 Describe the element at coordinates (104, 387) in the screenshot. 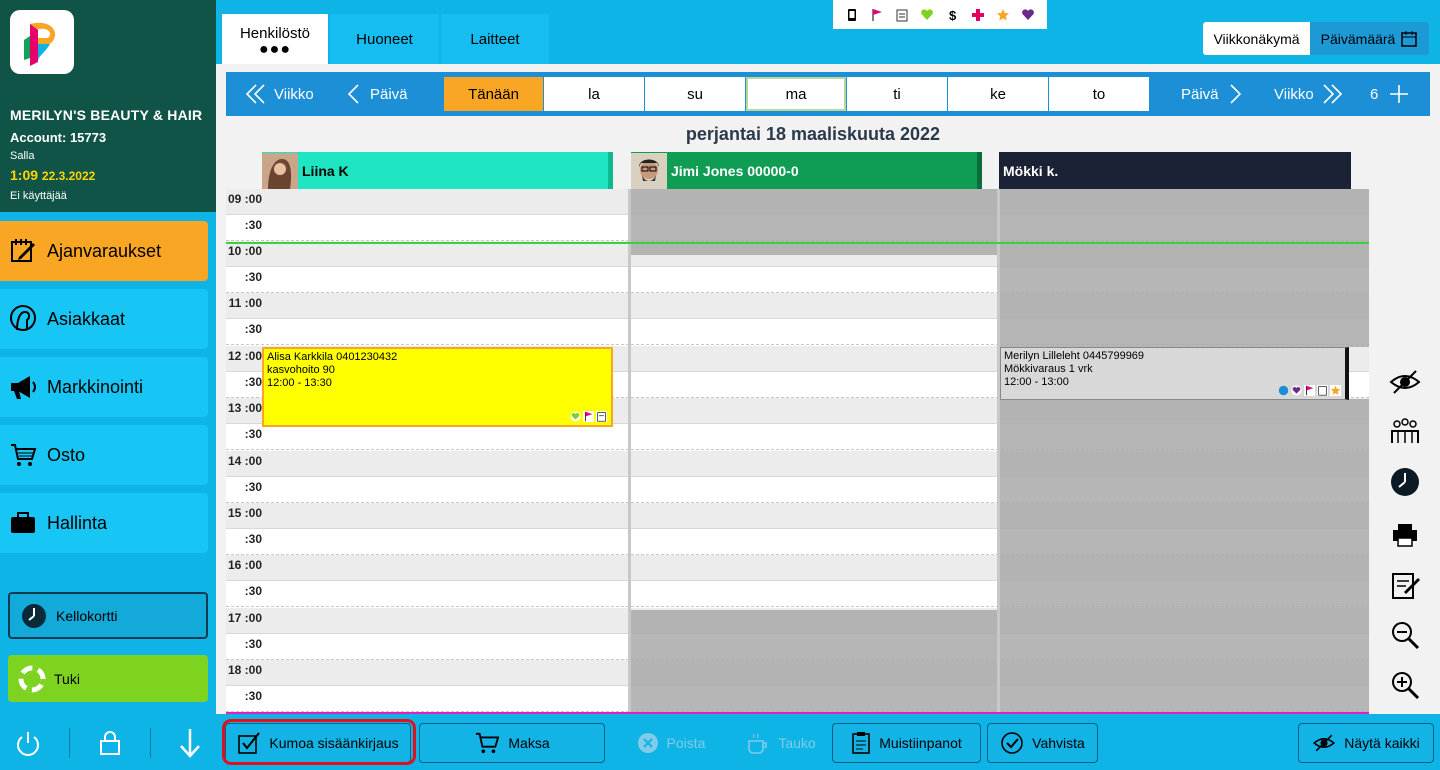

I see `nav-markkinointi: Markkinointi` at that location.